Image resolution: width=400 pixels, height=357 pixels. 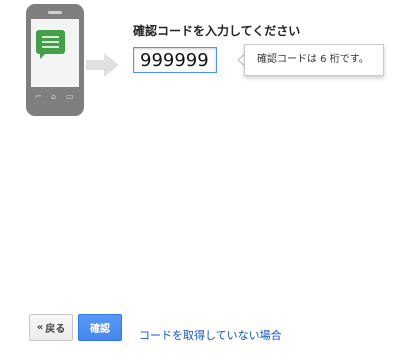 What do you see at coordinates (70, 96) in the screenshot?
I see `phone-recent-icon: ▭` at bounding box center [70, 96].